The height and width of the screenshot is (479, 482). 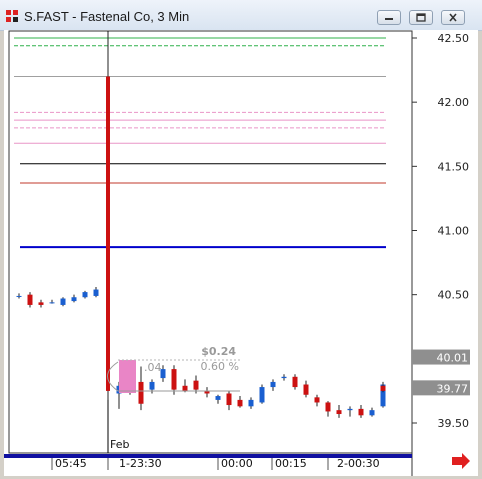 What do you see at coordinates (153, 367) in the screenshot?
I see `measure-partial: .04` at bounding box center [153, 367].